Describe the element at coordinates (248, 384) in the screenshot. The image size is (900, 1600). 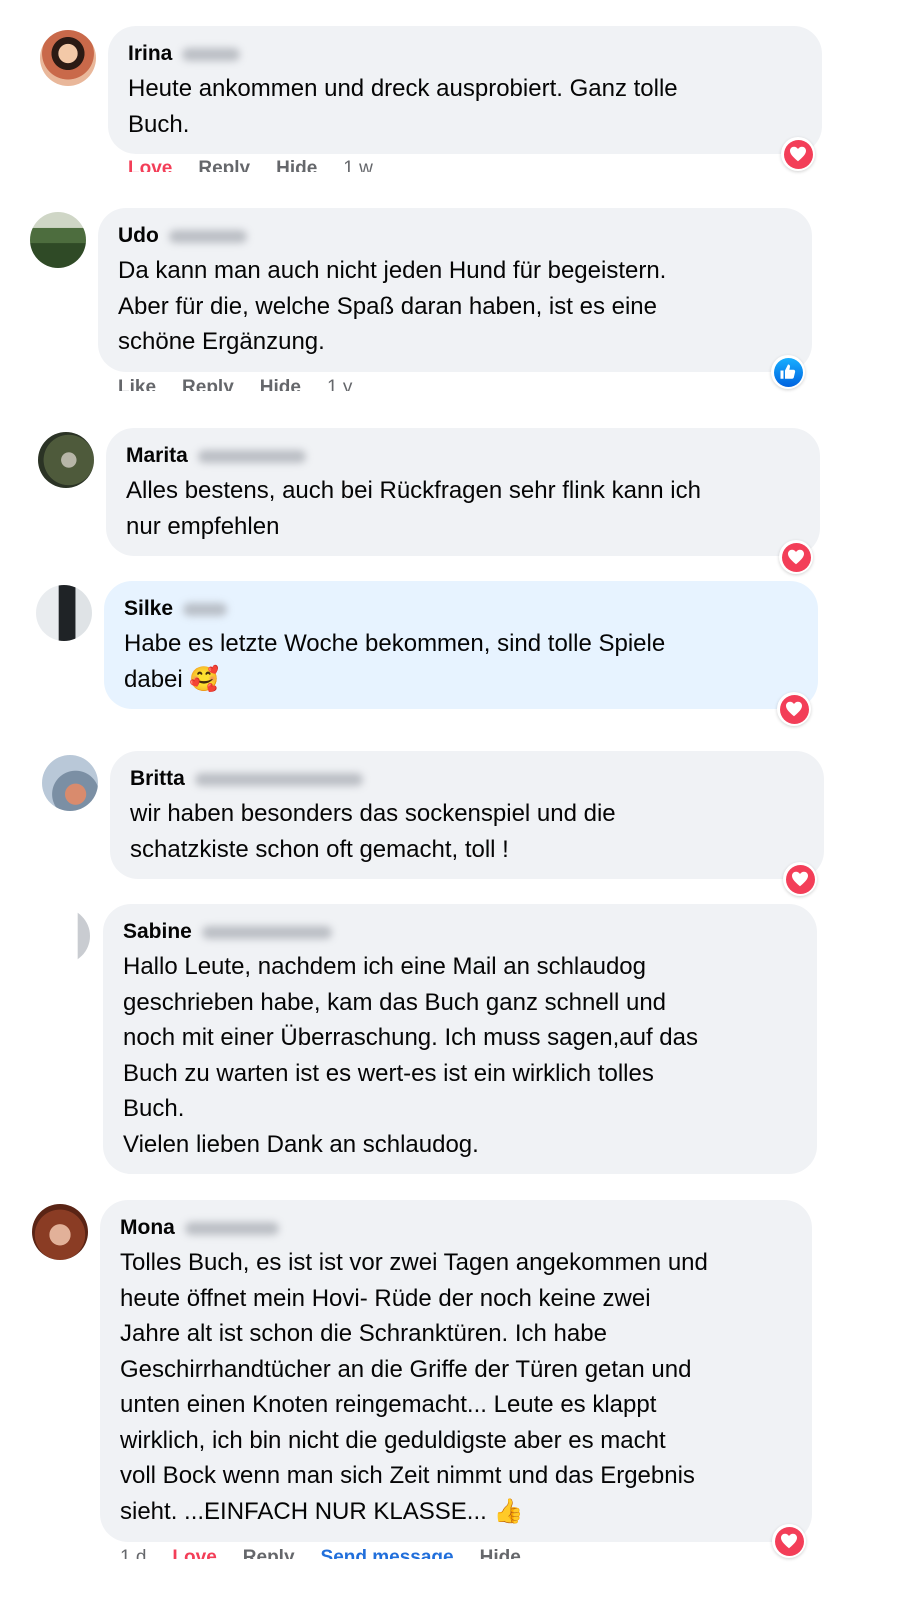
I see `comment-actions: Like Reply Hide 1 y` at that location.